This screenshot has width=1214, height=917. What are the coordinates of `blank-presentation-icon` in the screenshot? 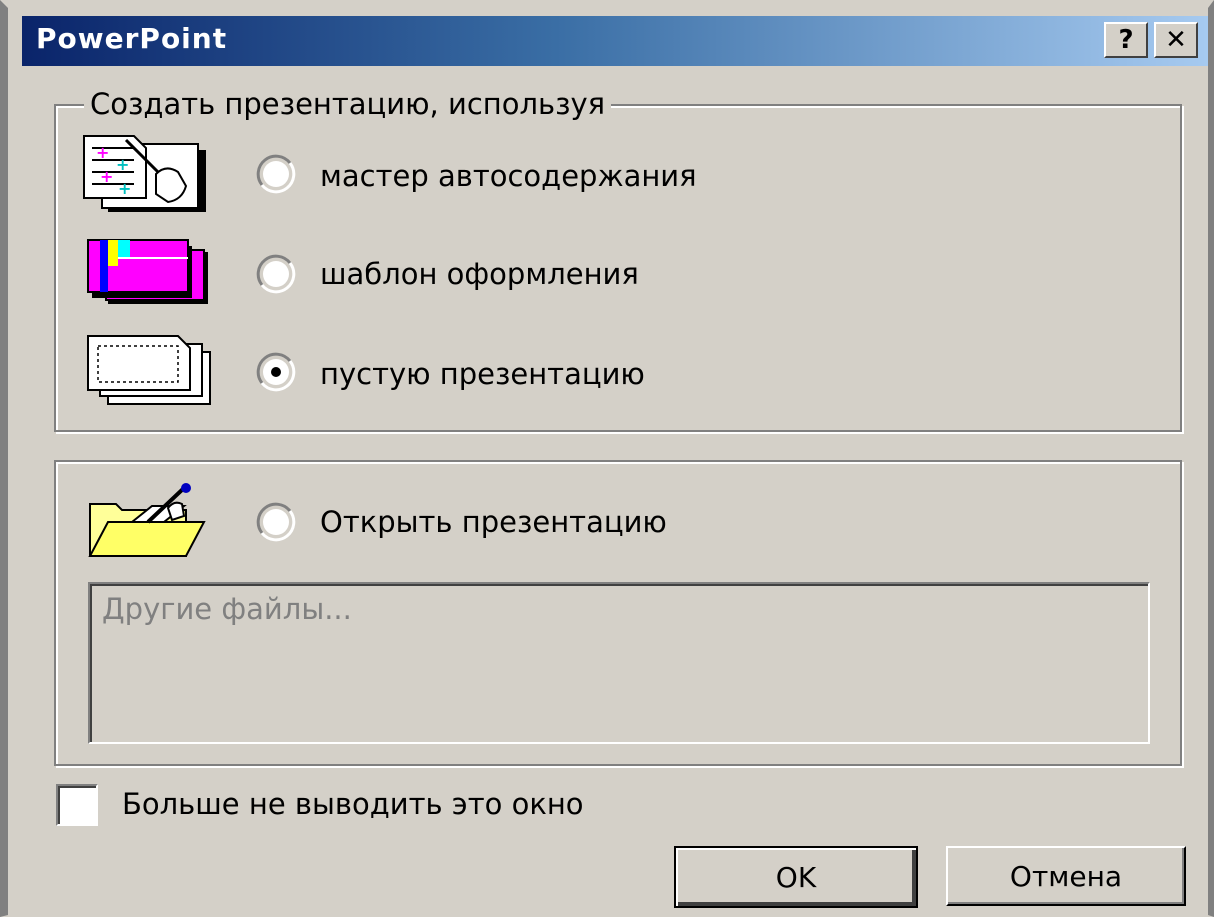 It's located at (149, 370).